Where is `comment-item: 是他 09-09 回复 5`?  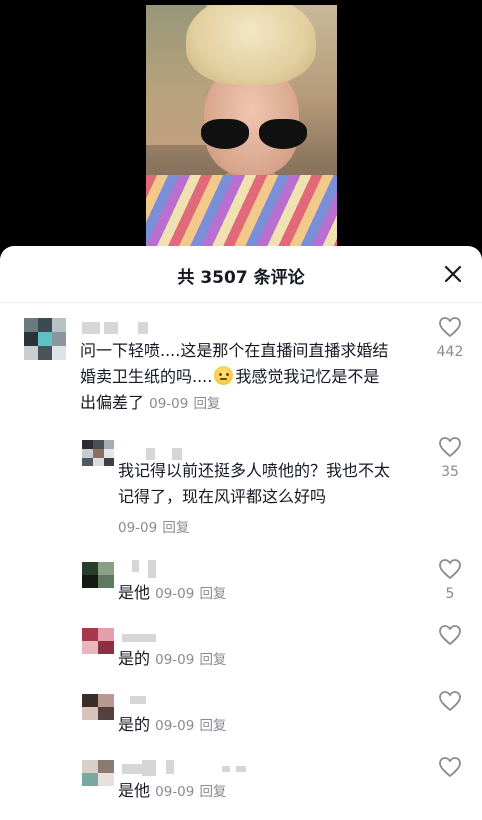 comment-item: 是他 09-09 回复 5 is located at coordinates (241, 584).